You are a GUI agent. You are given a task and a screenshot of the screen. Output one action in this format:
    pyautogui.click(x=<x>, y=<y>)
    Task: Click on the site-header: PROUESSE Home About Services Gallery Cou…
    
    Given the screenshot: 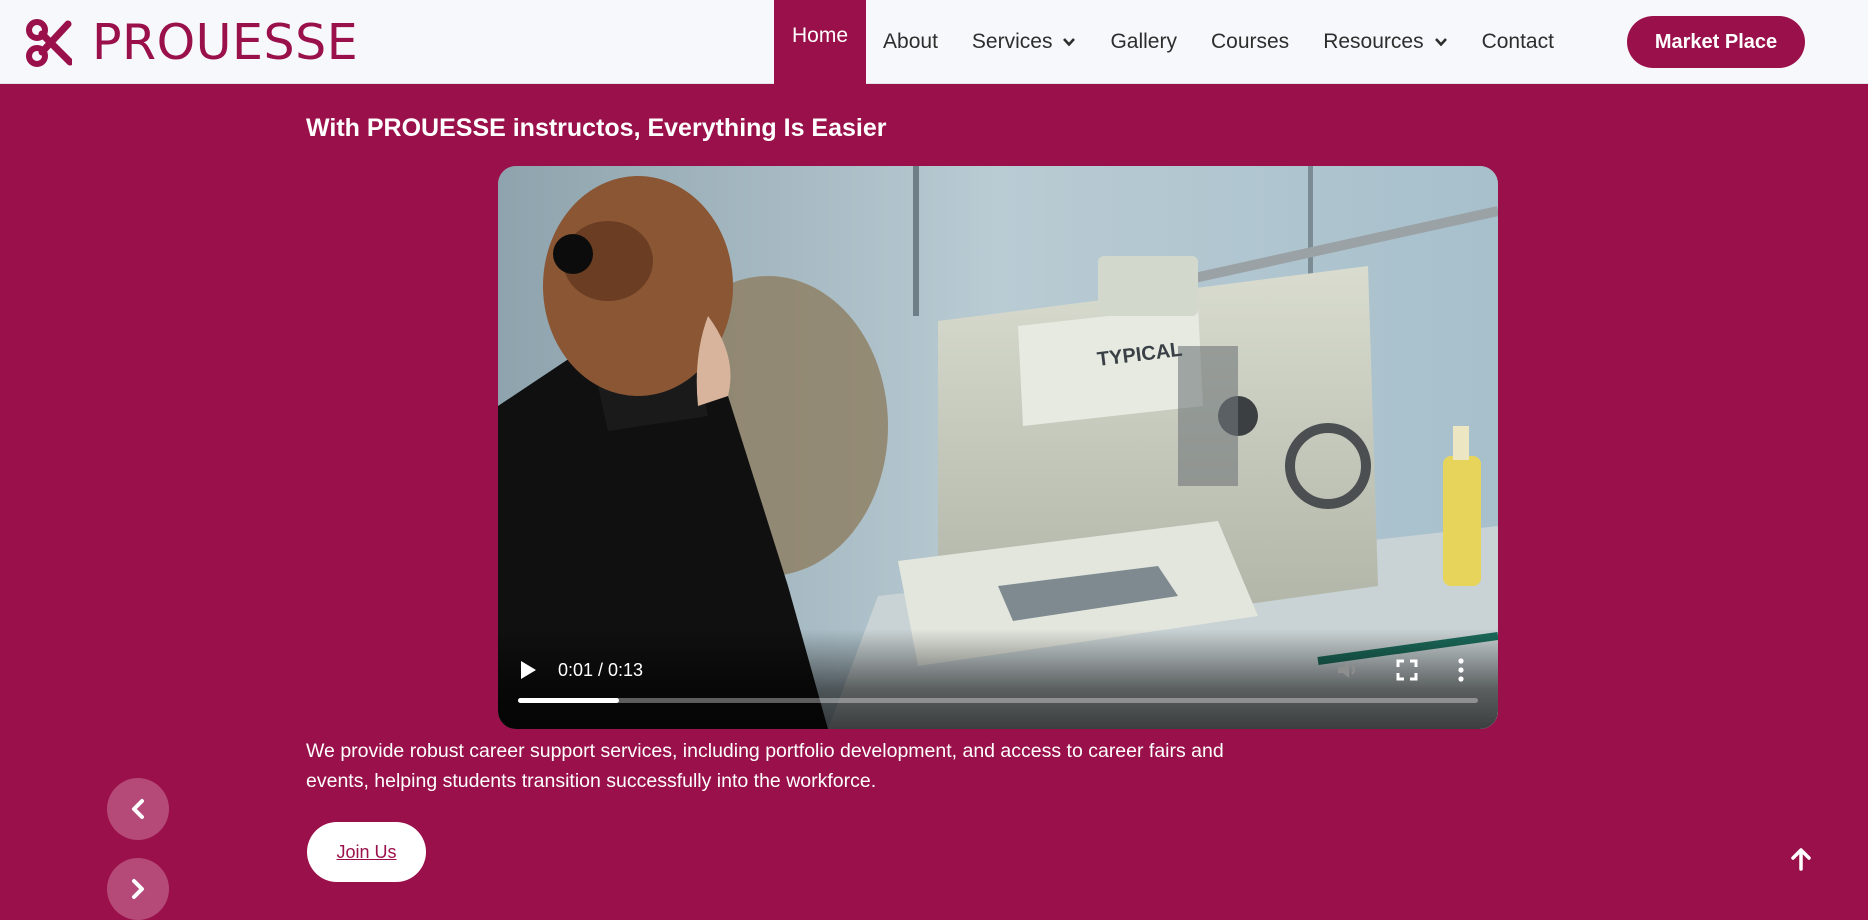 What is the action you would take?
    pyautogui.click(x=934, y=42)
    